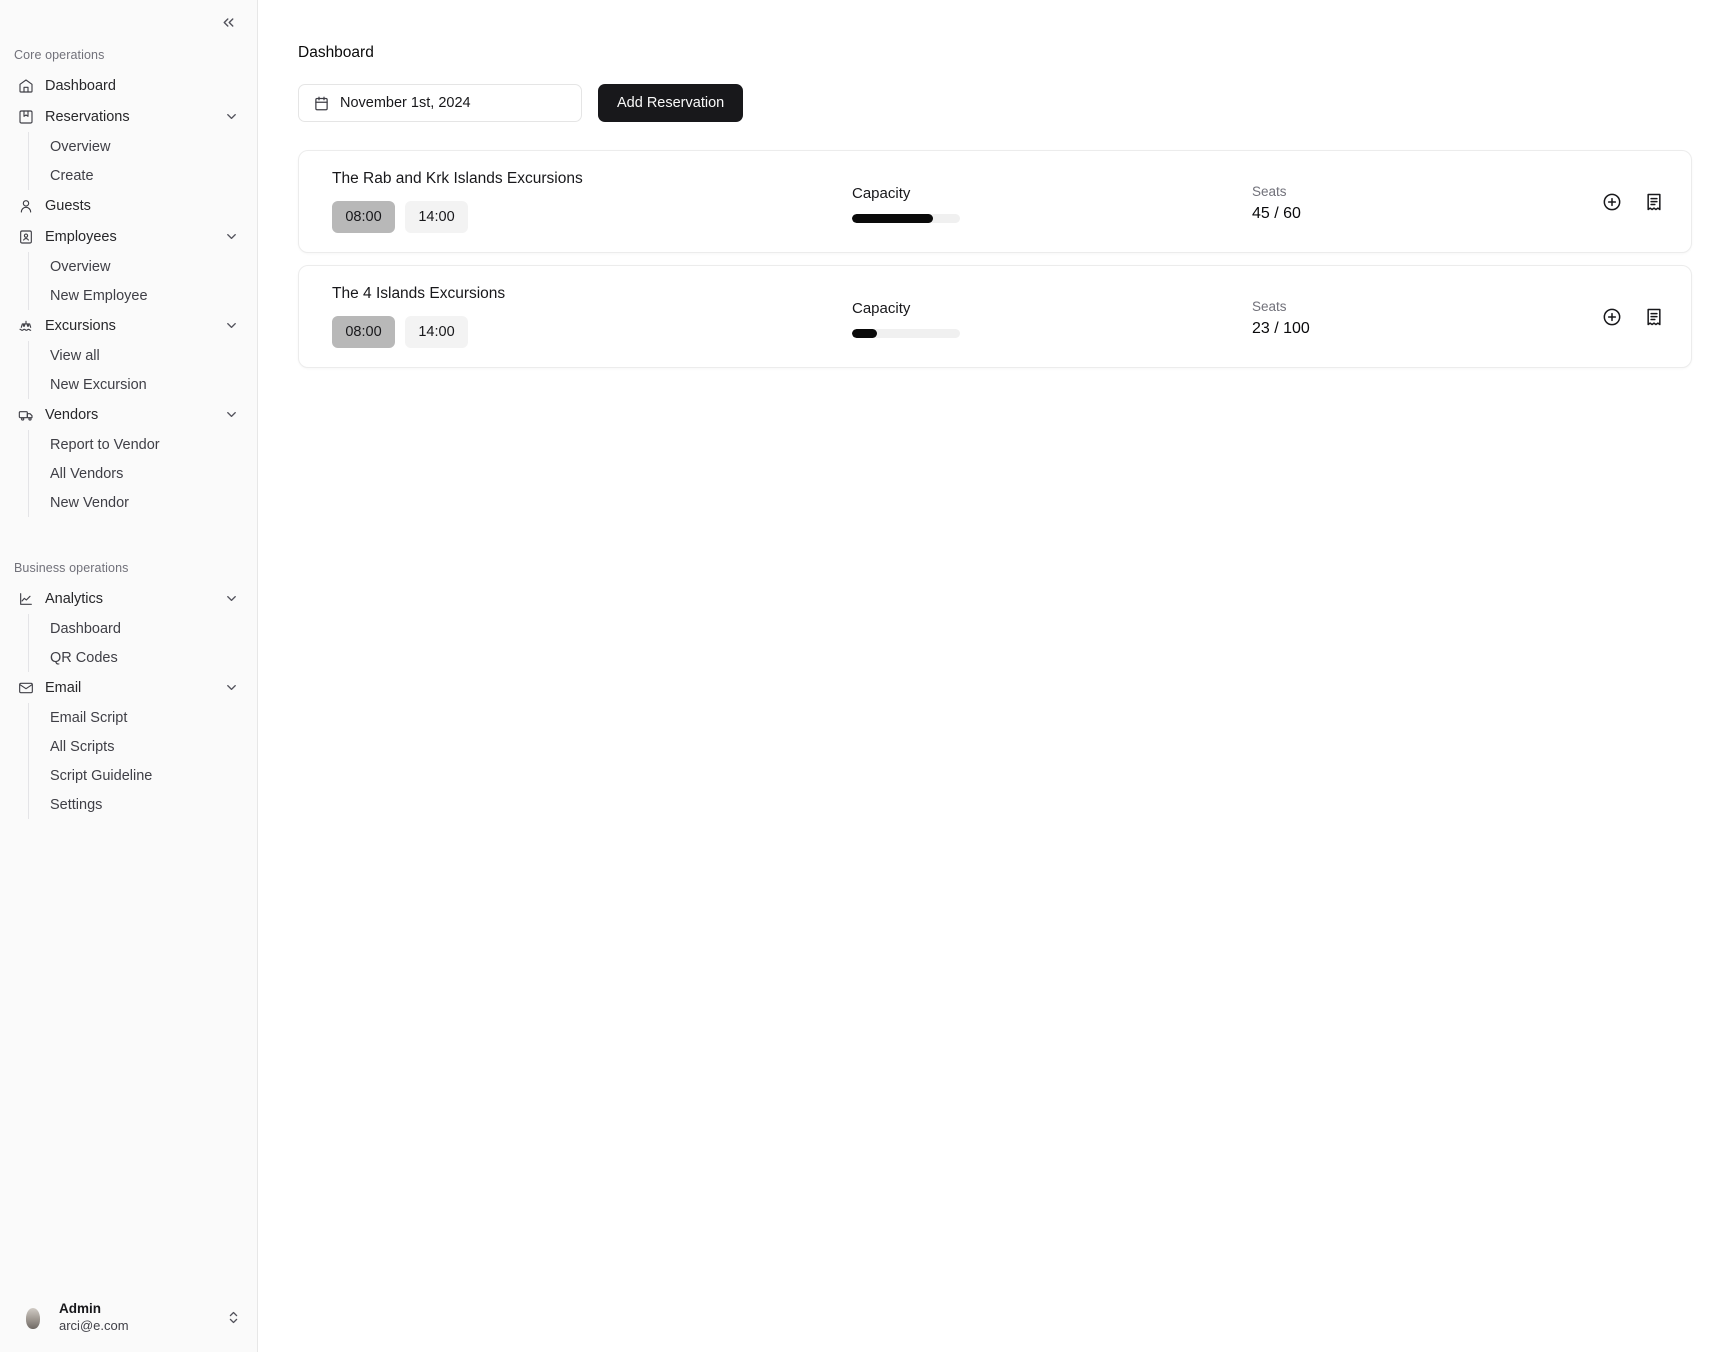 This screenshot has height=1352, width=1709. Describe the element at coordinates (26, 688) in the screenshot. I see `mail-icon` at that location.